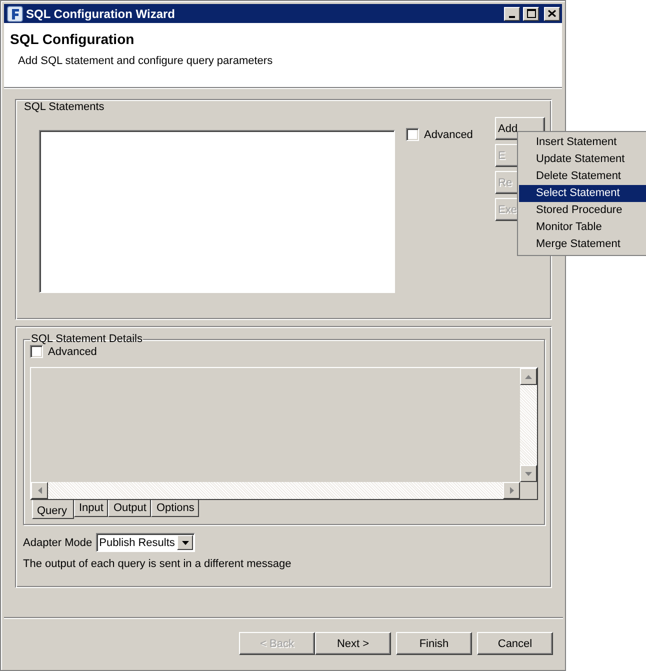 The image size is (646, 671). I want to click on group-label: SQL Statements, so click(64, 107).